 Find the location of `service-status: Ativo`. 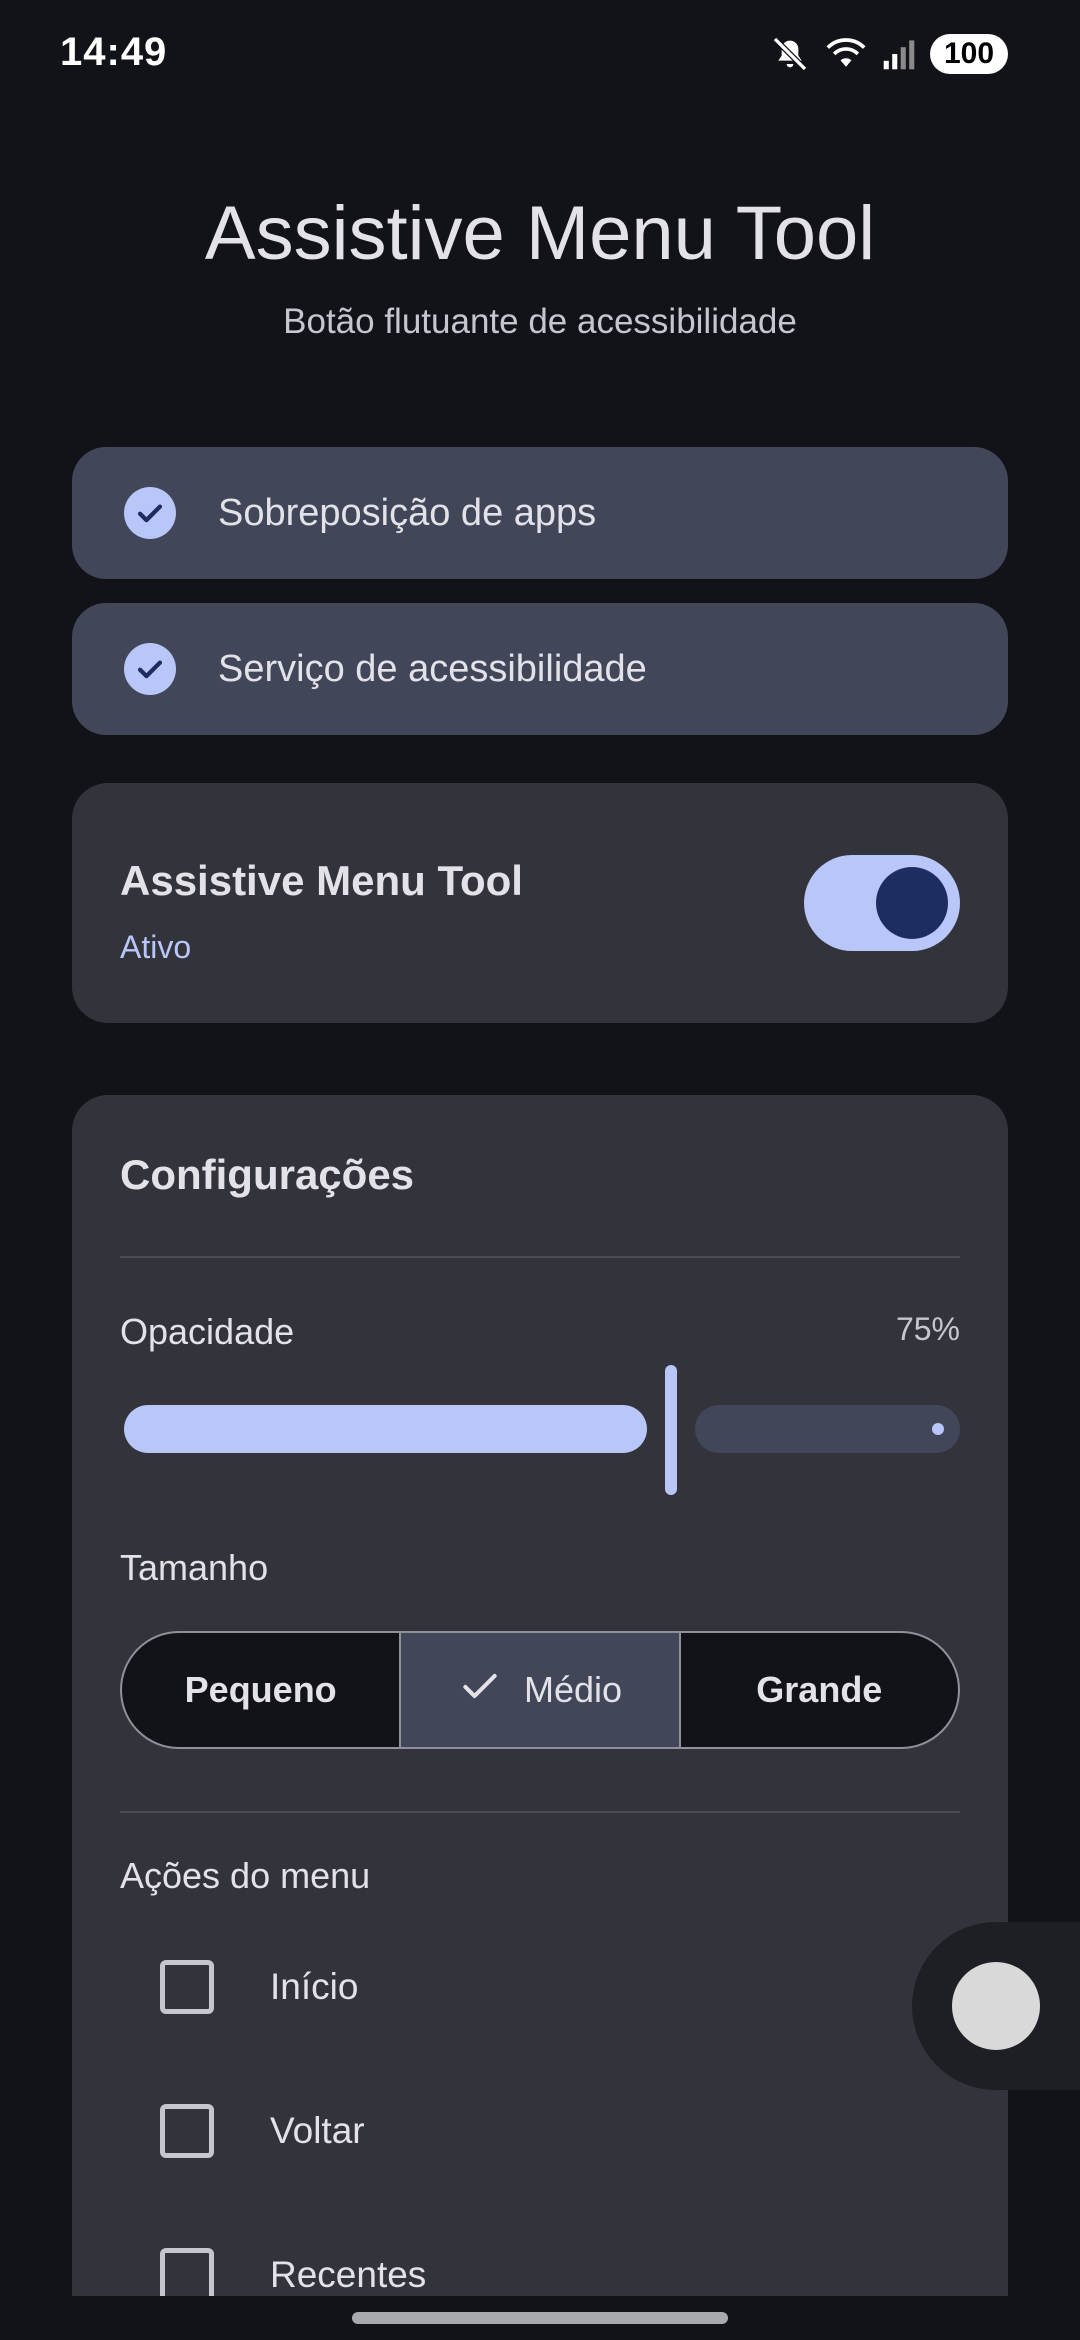

service-status: Ativo is located at coordinates (156, 947).